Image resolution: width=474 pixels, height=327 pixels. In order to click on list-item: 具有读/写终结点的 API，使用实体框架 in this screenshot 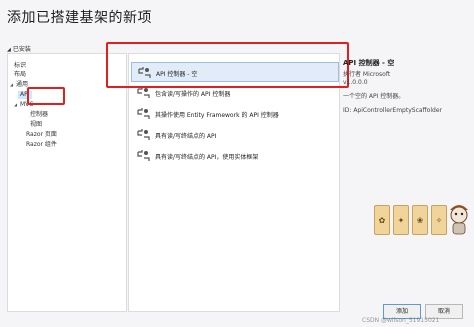, I will do `click(235, 156)`.